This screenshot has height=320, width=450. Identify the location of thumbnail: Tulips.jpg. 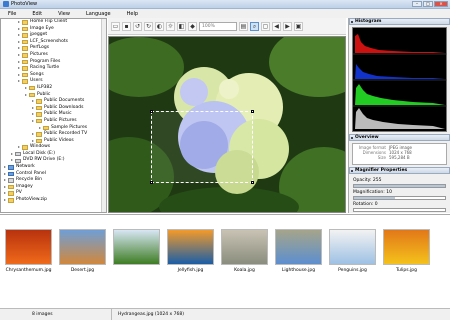
(406, 258).